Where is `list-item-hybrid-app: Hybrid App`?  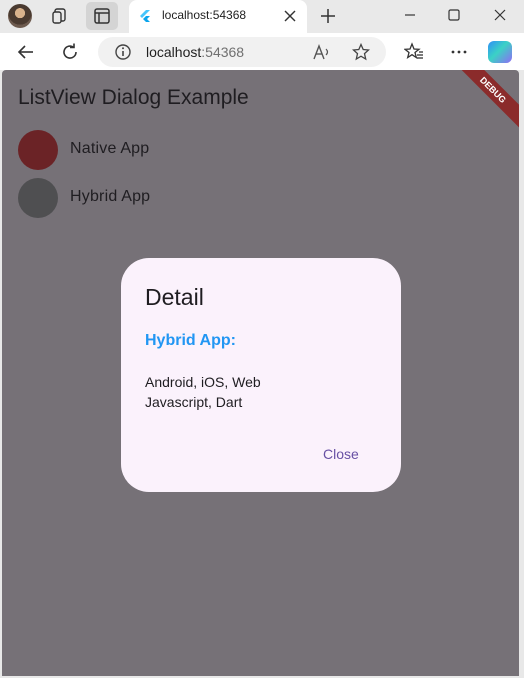
list-item-hybrid-app: Hybrid App is located at coordinates (168, 198).